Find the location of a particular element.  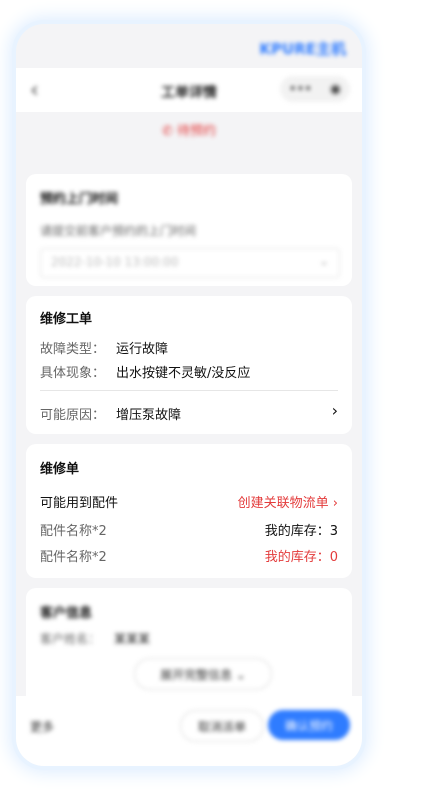

expand-info-button: 展开完整信息 ⌄ is located at coordinates (203, 674).